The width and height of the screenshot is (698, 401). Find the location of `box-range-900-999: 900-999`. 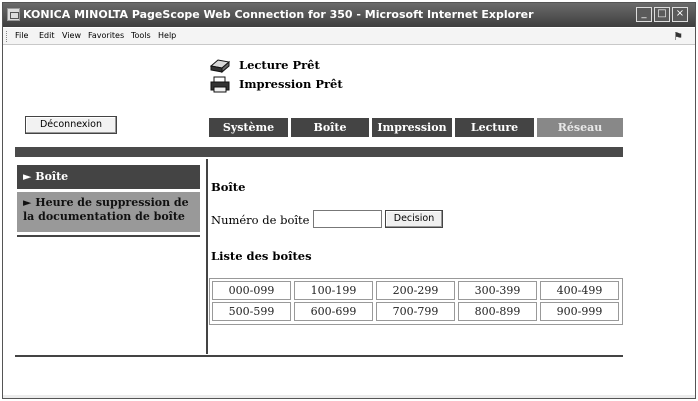

box-range-900-999: 900-999 is located at coordinates (579, 311).